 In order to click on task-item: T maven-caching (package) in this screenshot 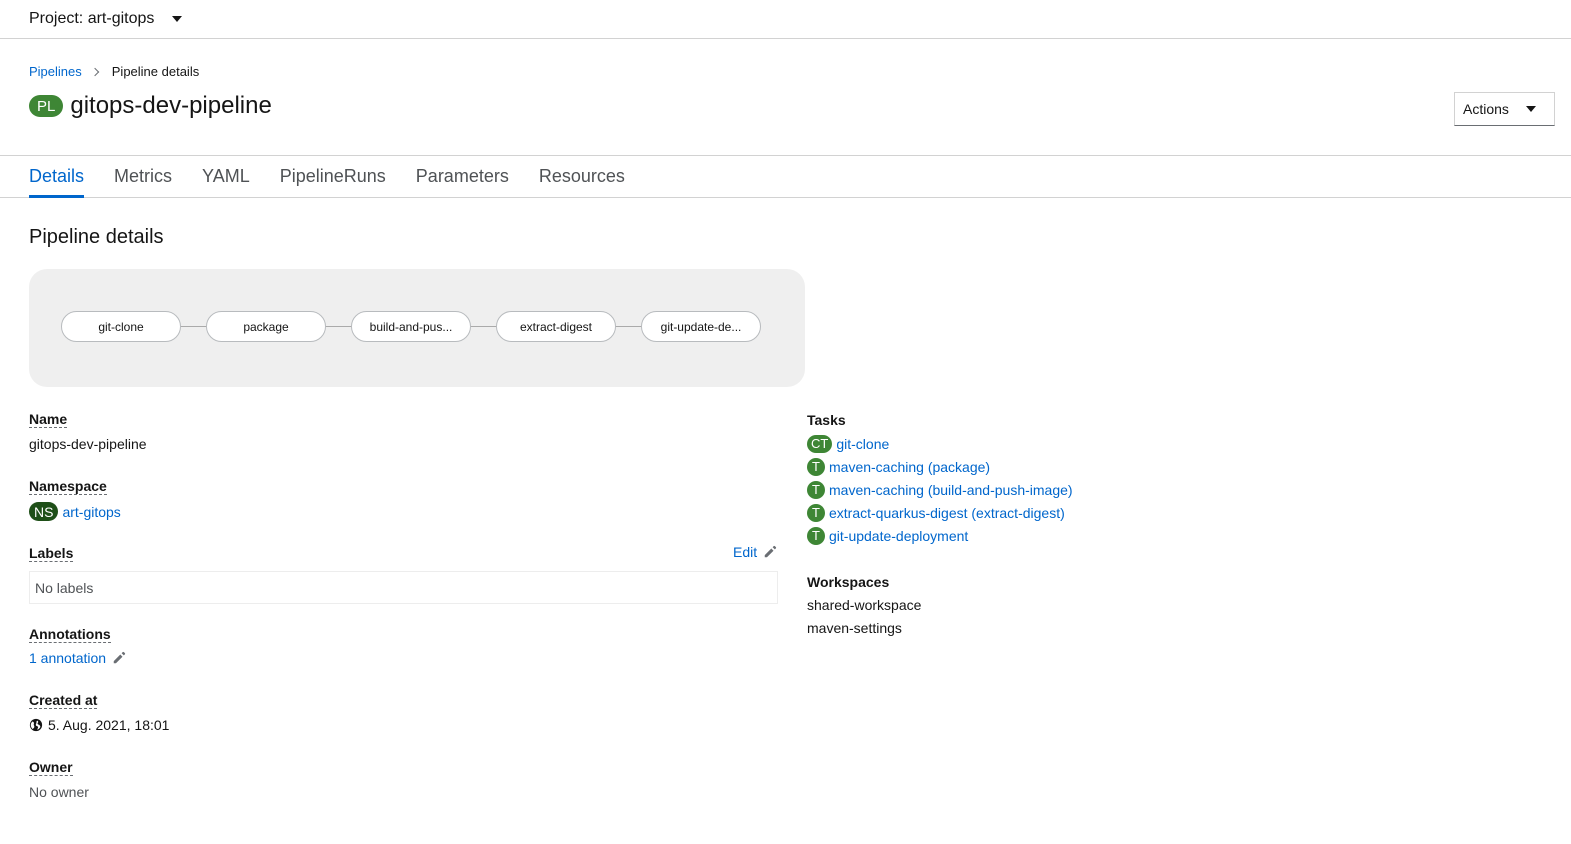, I will do `click(940, 466)`.